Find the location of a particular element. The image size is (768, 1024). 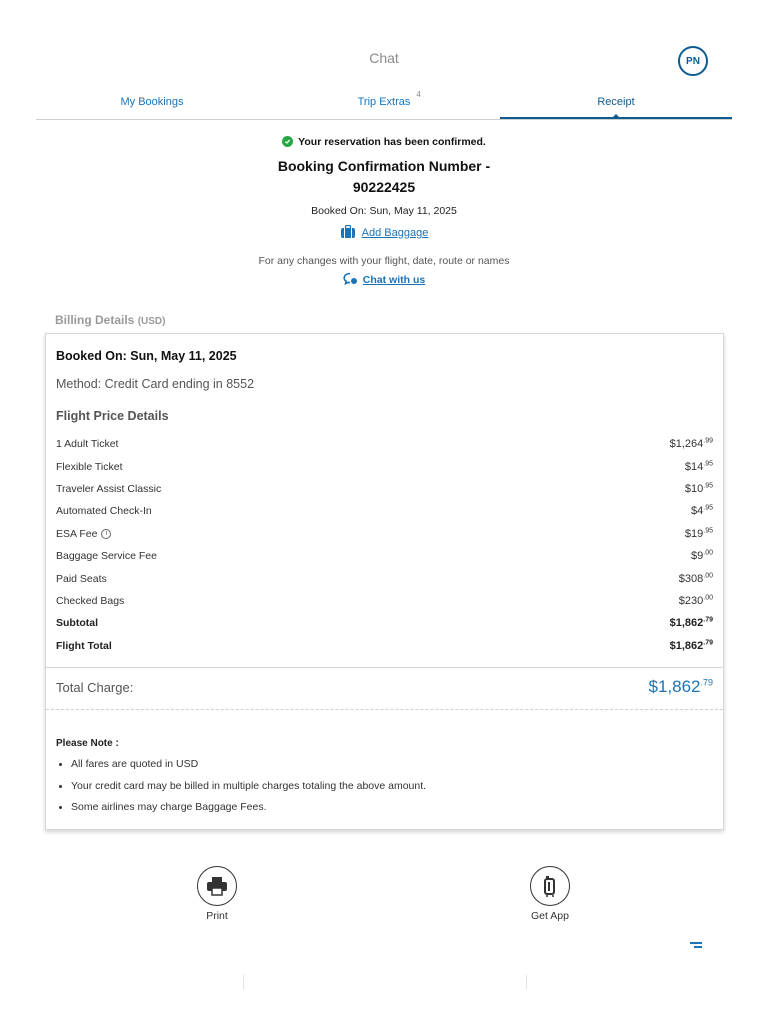

note-item: All fares are quoted in USD is located at coordinates (241, 765).